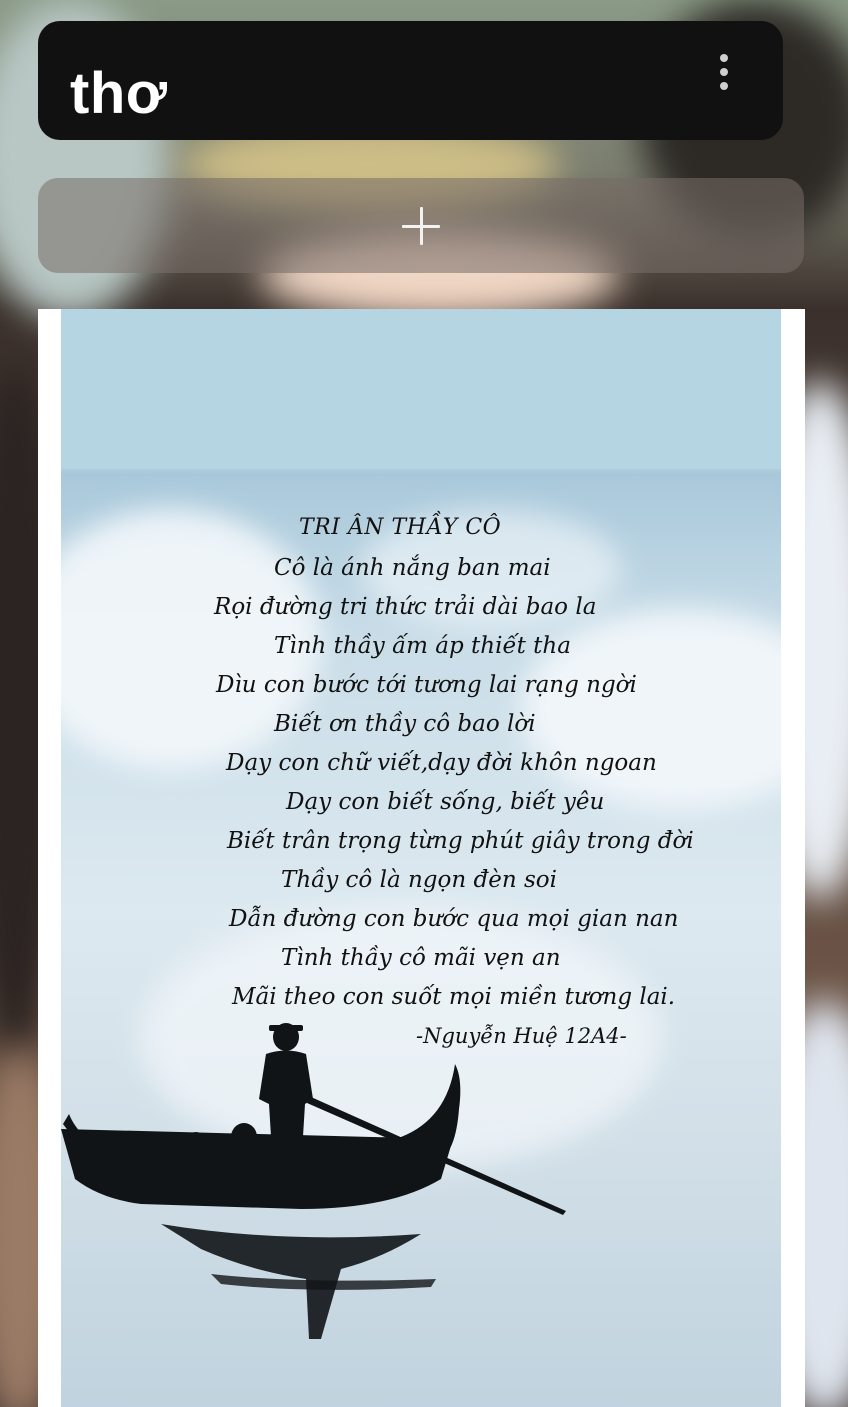 The height and width of the screenshot is (1407, 848). I want to click on poem-line: Rọi đường tri thức trải dài bao la, so click(405, 607).